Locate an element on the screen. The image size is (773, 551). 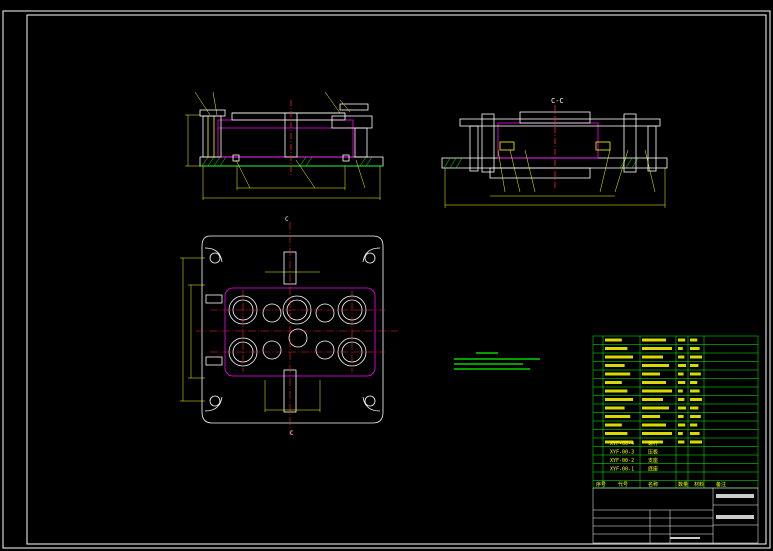
parts-header-cell: 数量 is located at coordinates (683, 484).